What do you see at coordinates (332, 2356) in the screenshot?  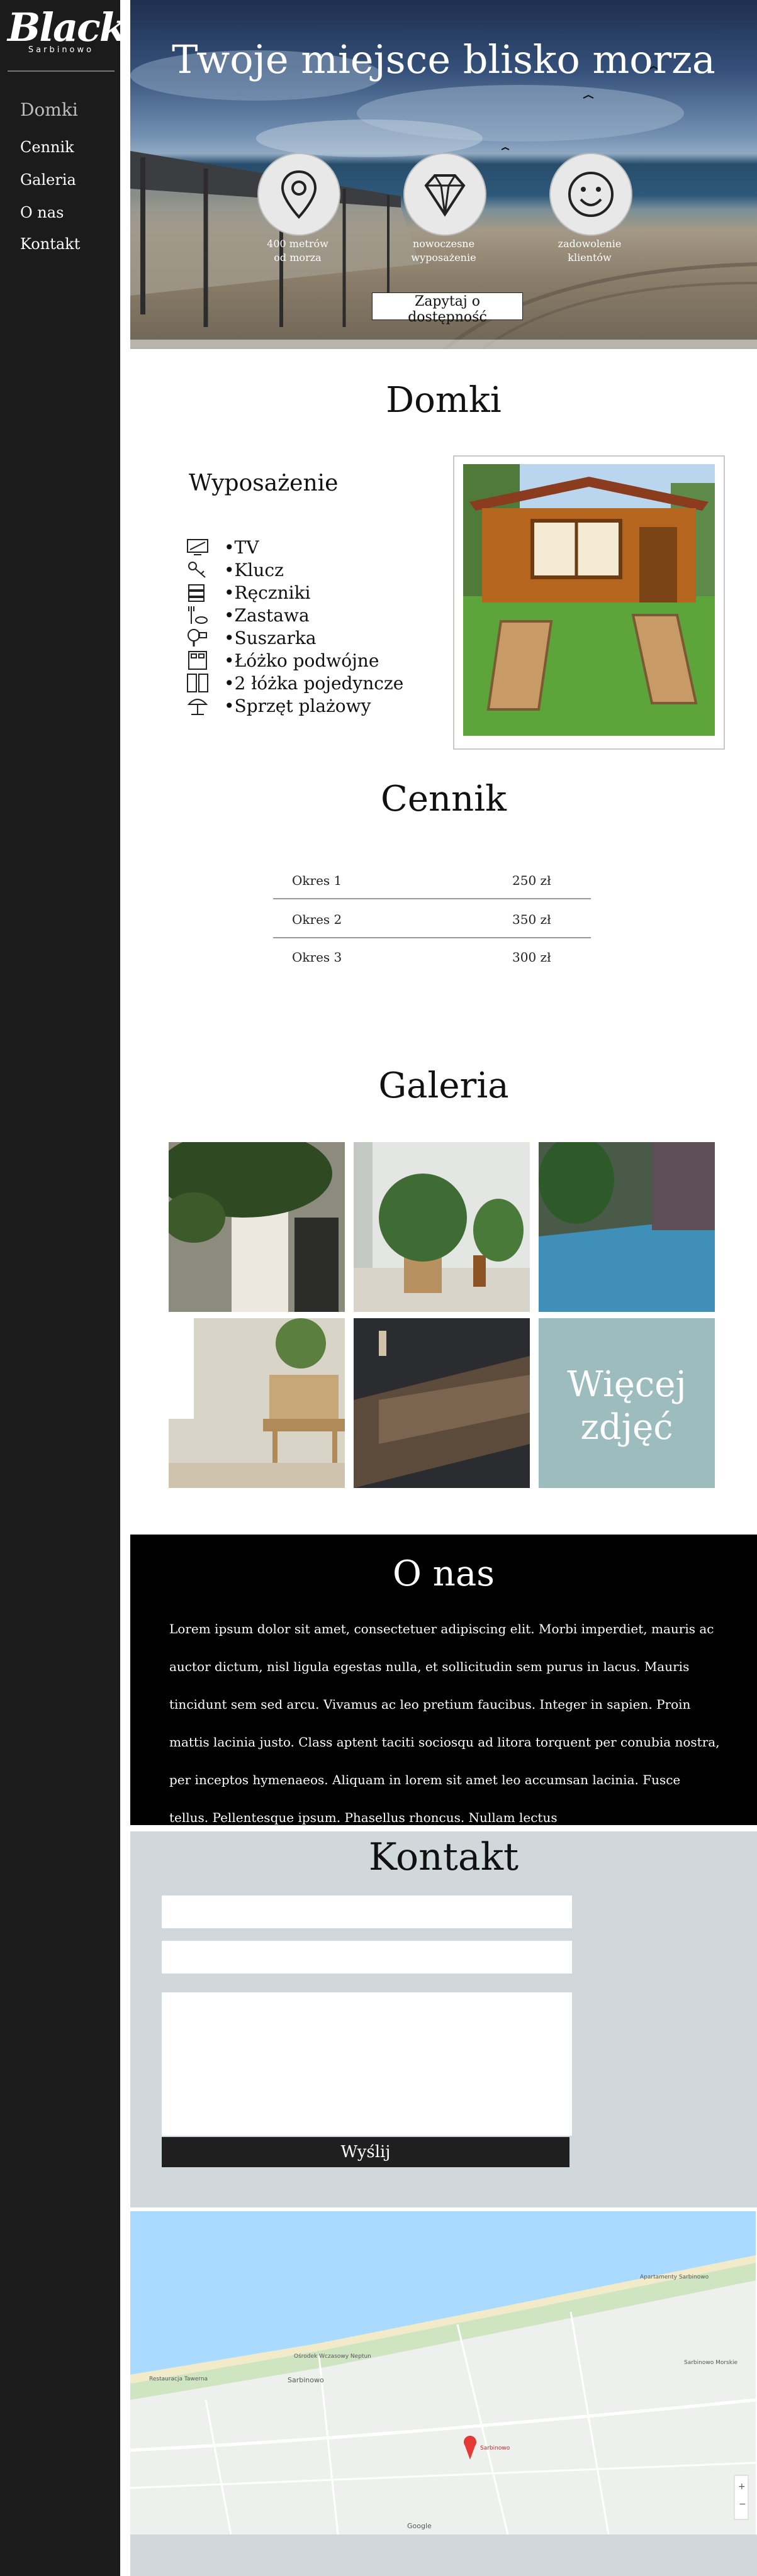 I see `map-poi-label: Ośrodek Wczasowy Neptun` at bounding box center [332, 2356].